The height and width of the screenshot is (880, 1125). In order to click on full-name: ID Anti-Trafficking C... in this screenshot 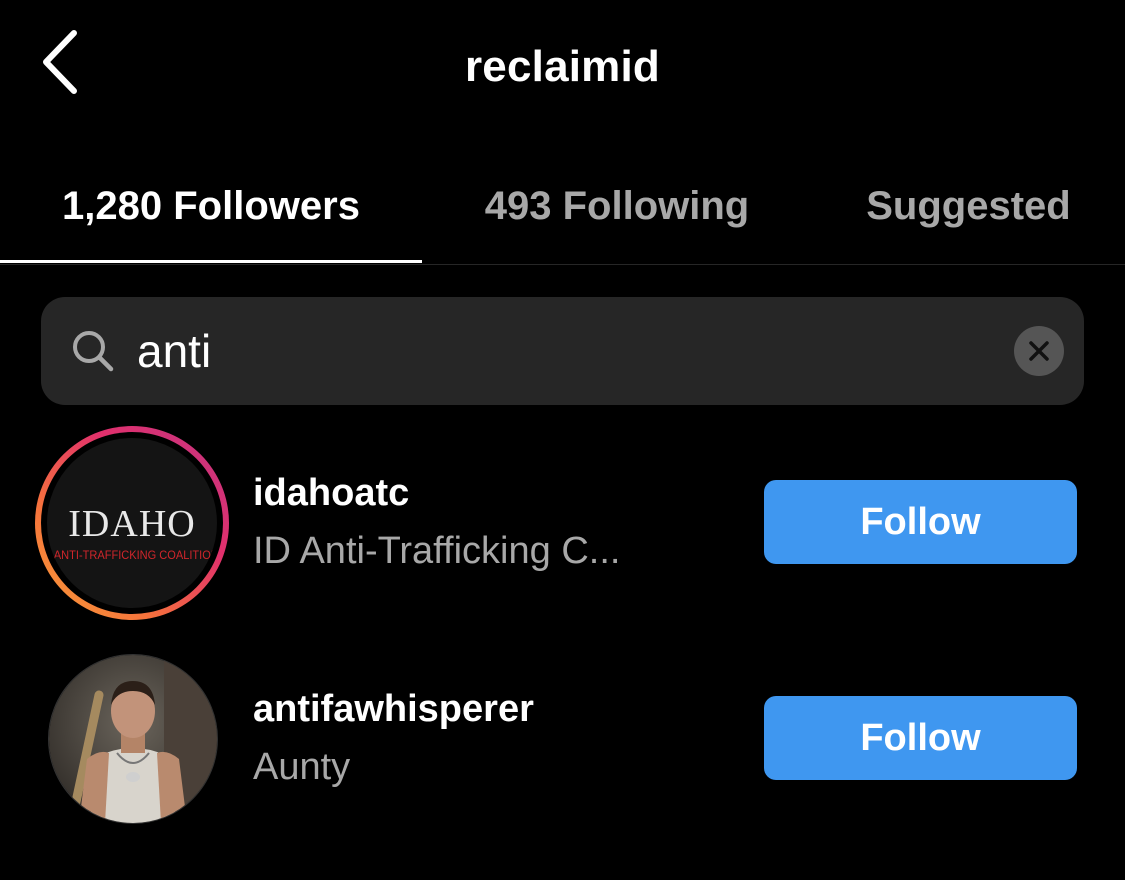, I will do `click(437, 551)`.